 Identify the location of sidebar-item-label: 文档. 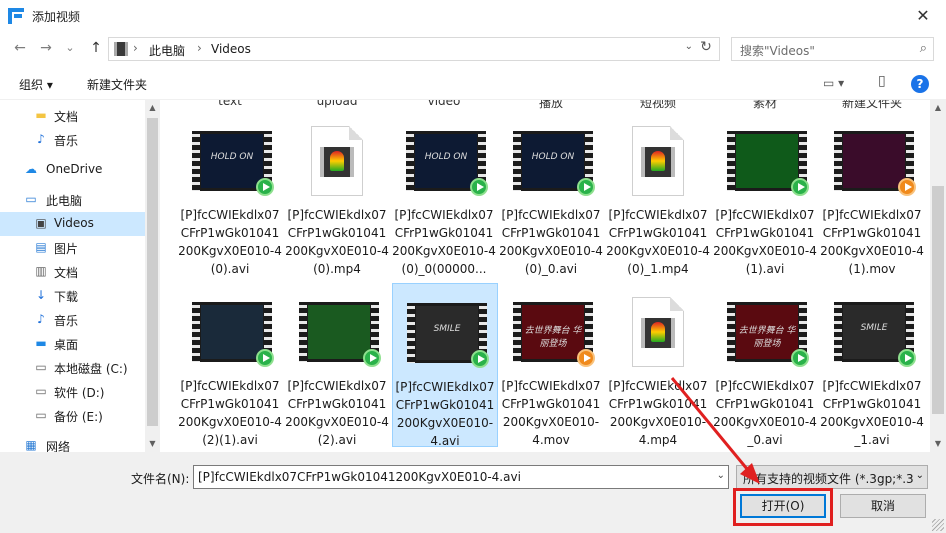
(66, 273).